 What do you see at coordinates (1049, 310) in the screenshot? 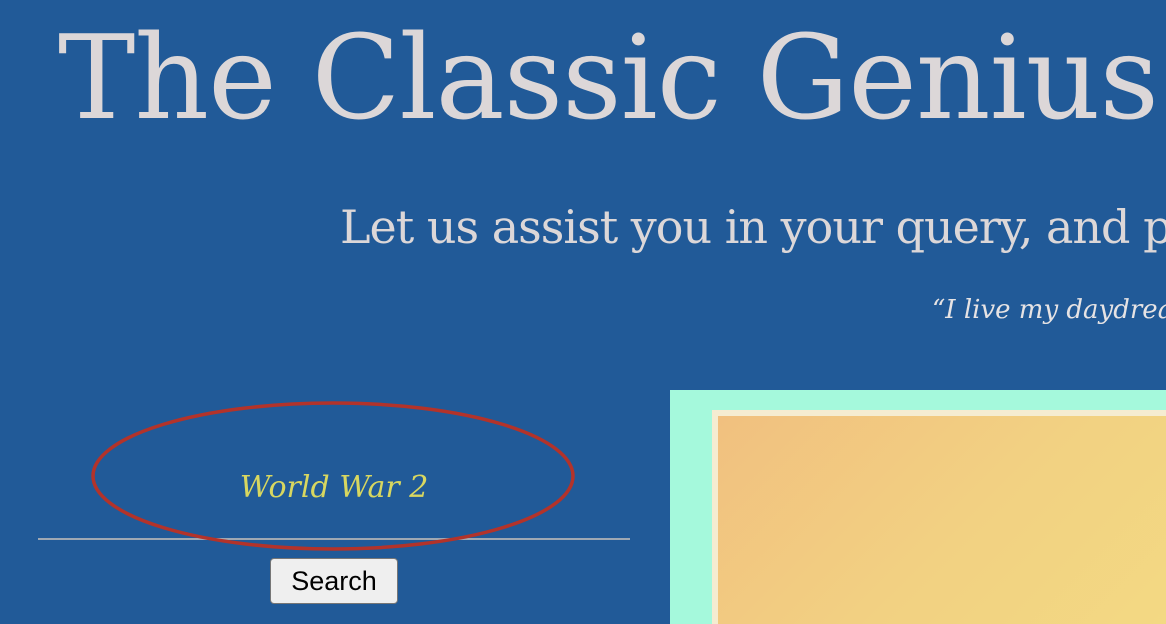
I see `site-quote: “I live my daydrea` at bounding box center [1049, 310].